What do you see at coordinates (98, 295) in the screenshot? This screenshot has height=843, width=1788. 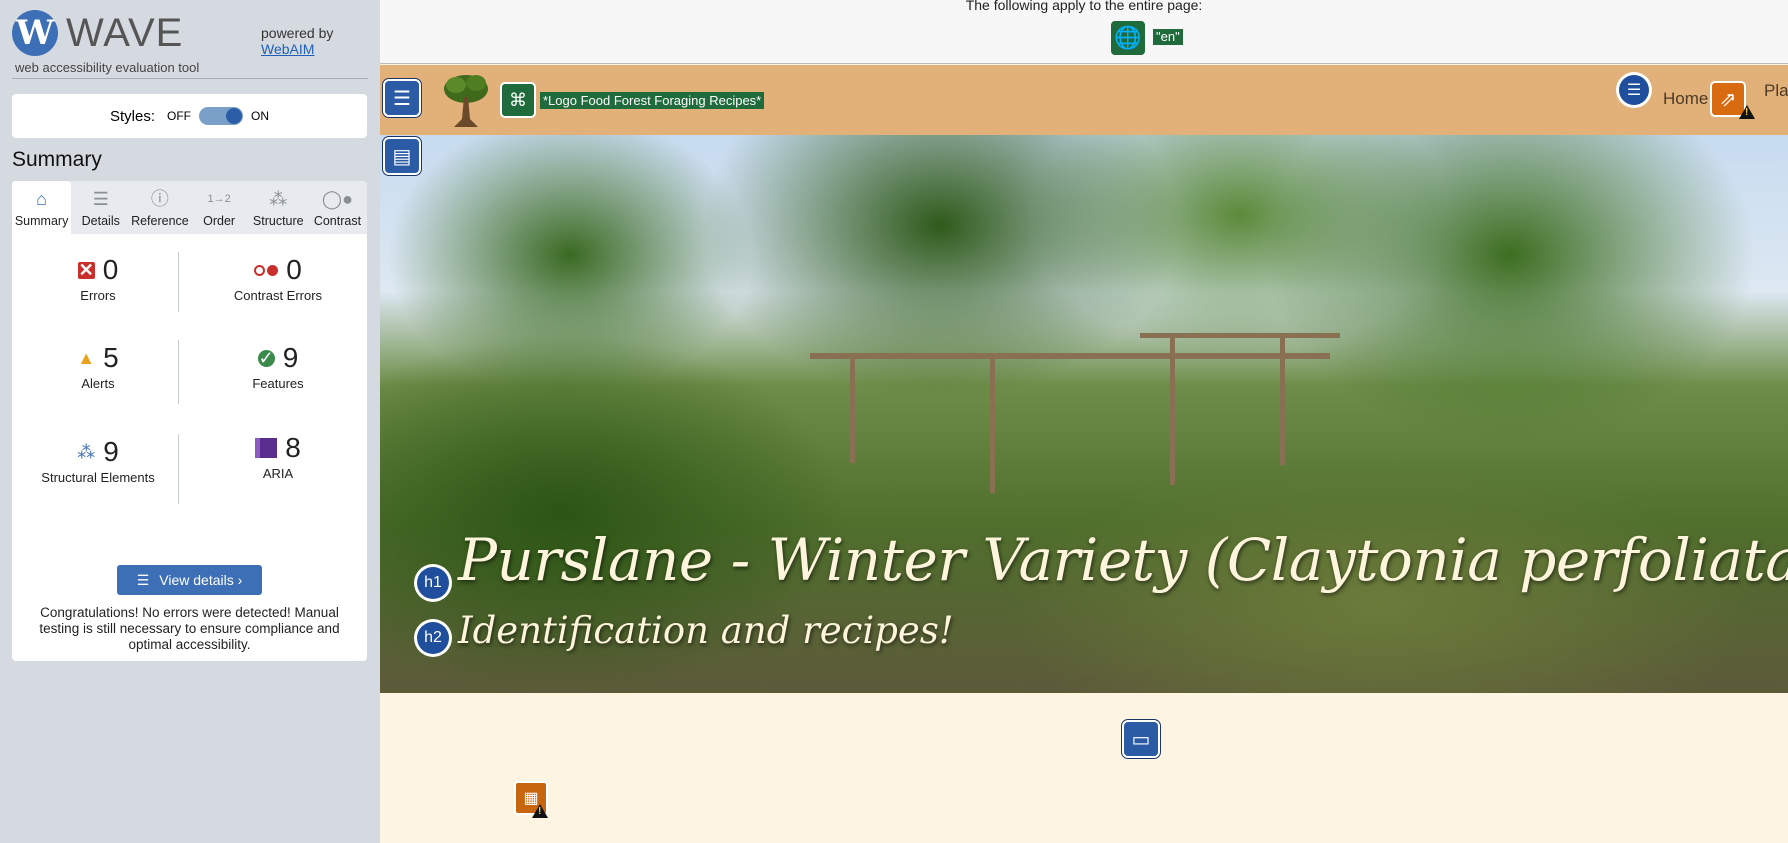 I see `errors-label: Errors` at bounding box center [98, 295].